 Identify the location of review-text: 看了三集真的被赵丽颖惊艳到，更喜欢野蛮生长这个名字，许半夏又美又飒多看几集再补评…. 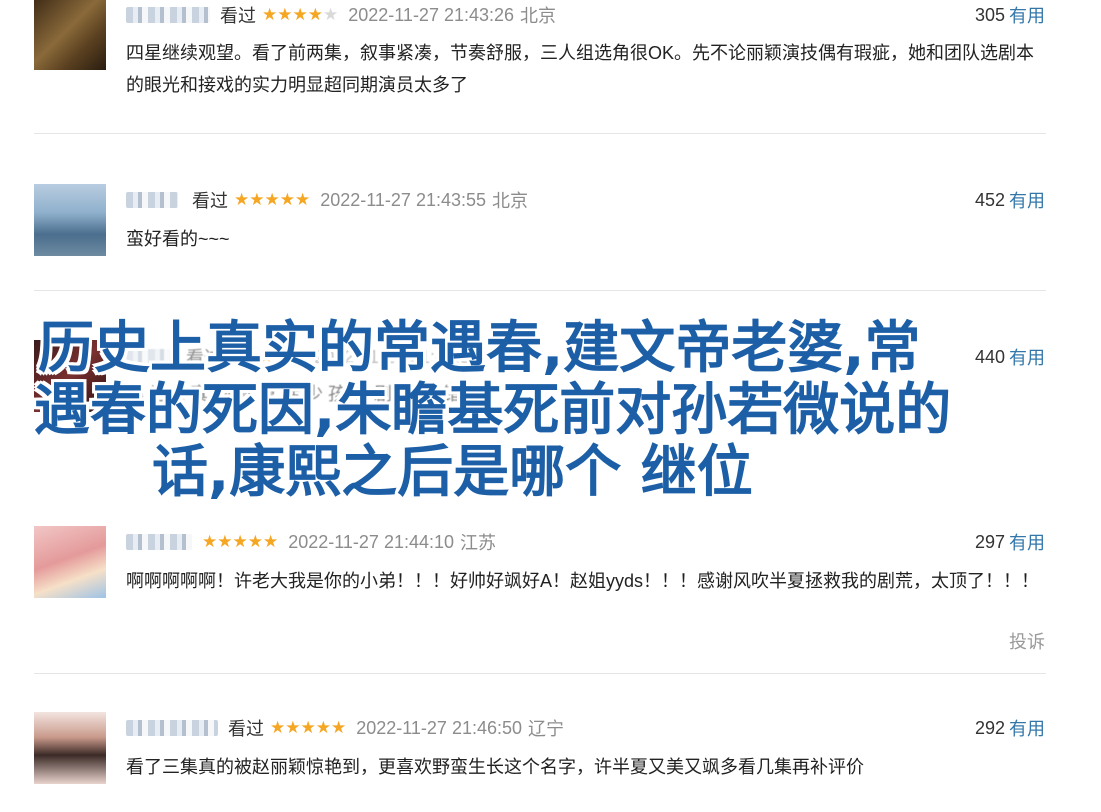
(495, 767).